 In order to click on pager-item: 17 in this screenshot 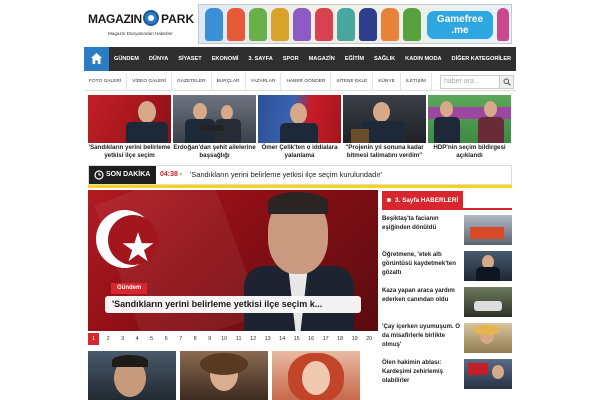, I will do `click(326, 339)`.